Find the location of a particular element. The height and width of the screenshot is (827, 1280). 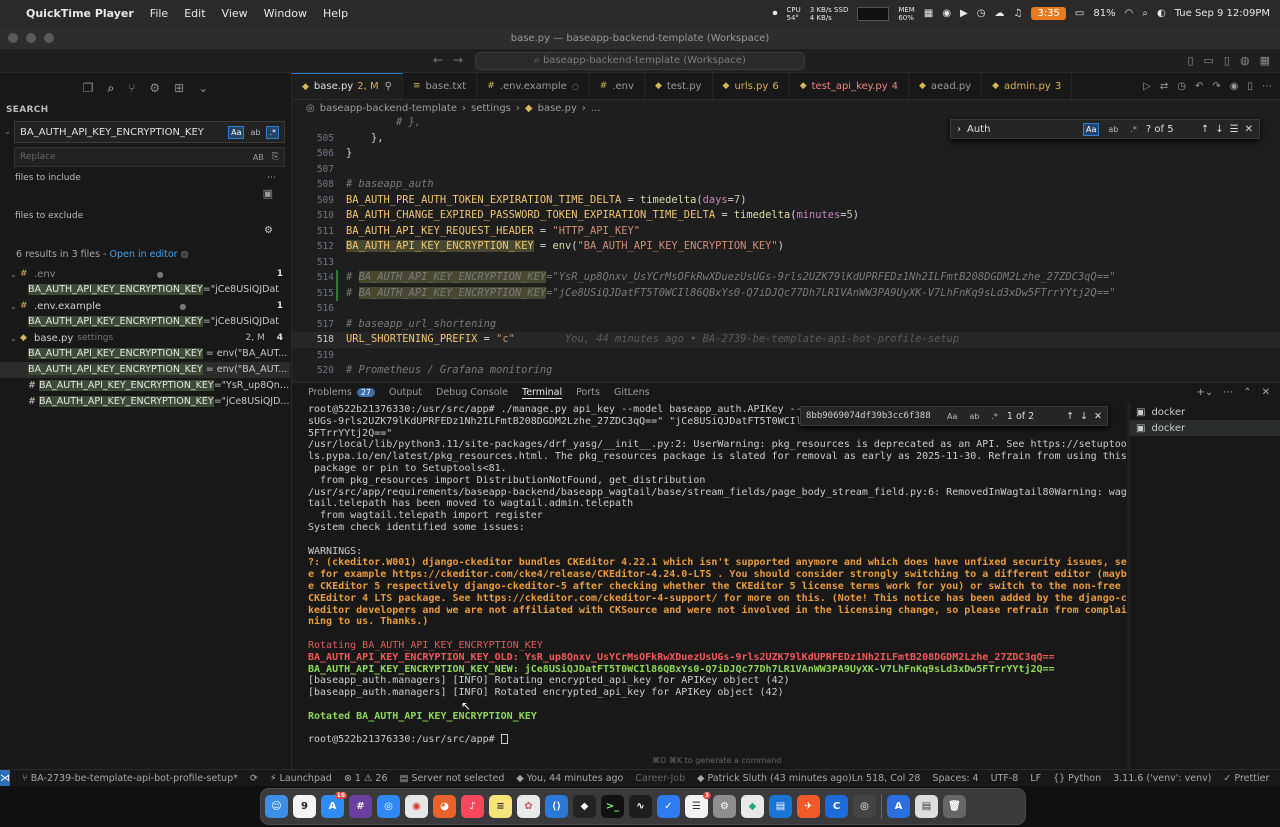

split-editor-icon: ▯ is located at coordinates (1250, 86).